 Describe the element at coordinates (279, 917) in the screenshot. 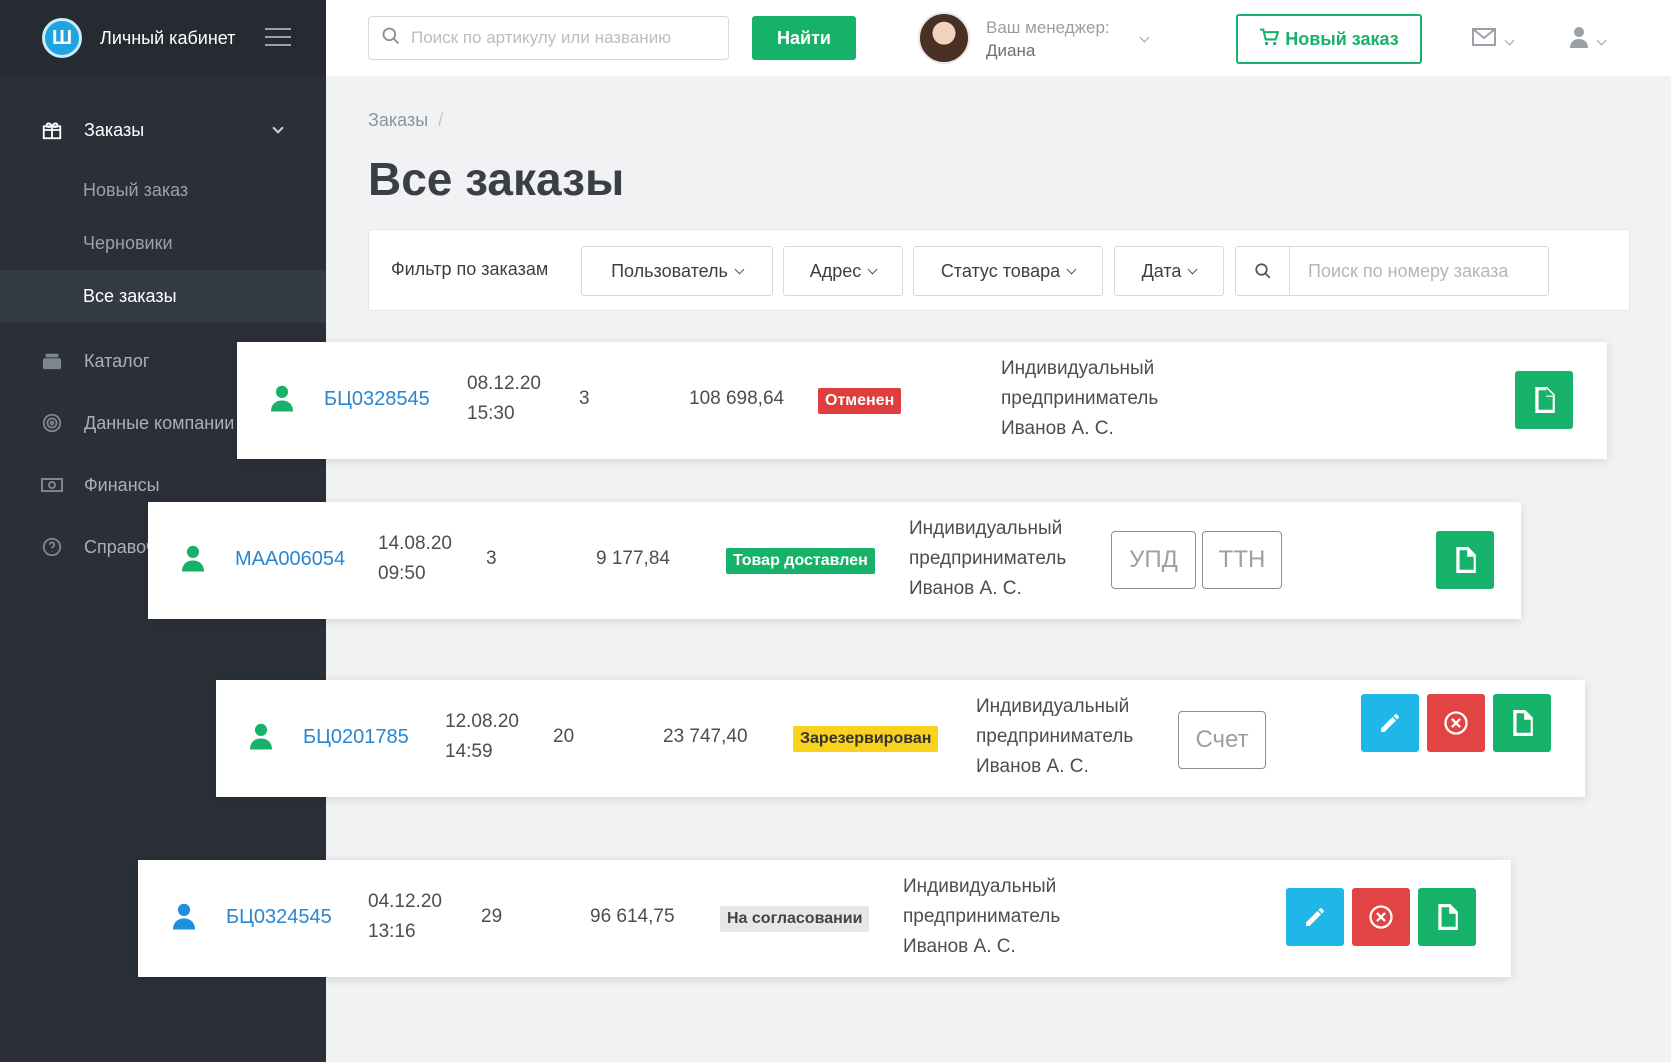

I see `order-number-link: БЦ0324545` at that location.